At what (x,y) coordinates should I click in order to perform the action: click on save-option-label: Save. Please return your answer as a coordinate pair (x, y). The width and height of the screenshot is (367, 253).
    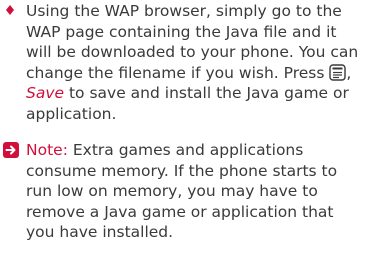
    Looking at the image, I should click on (45, 93).